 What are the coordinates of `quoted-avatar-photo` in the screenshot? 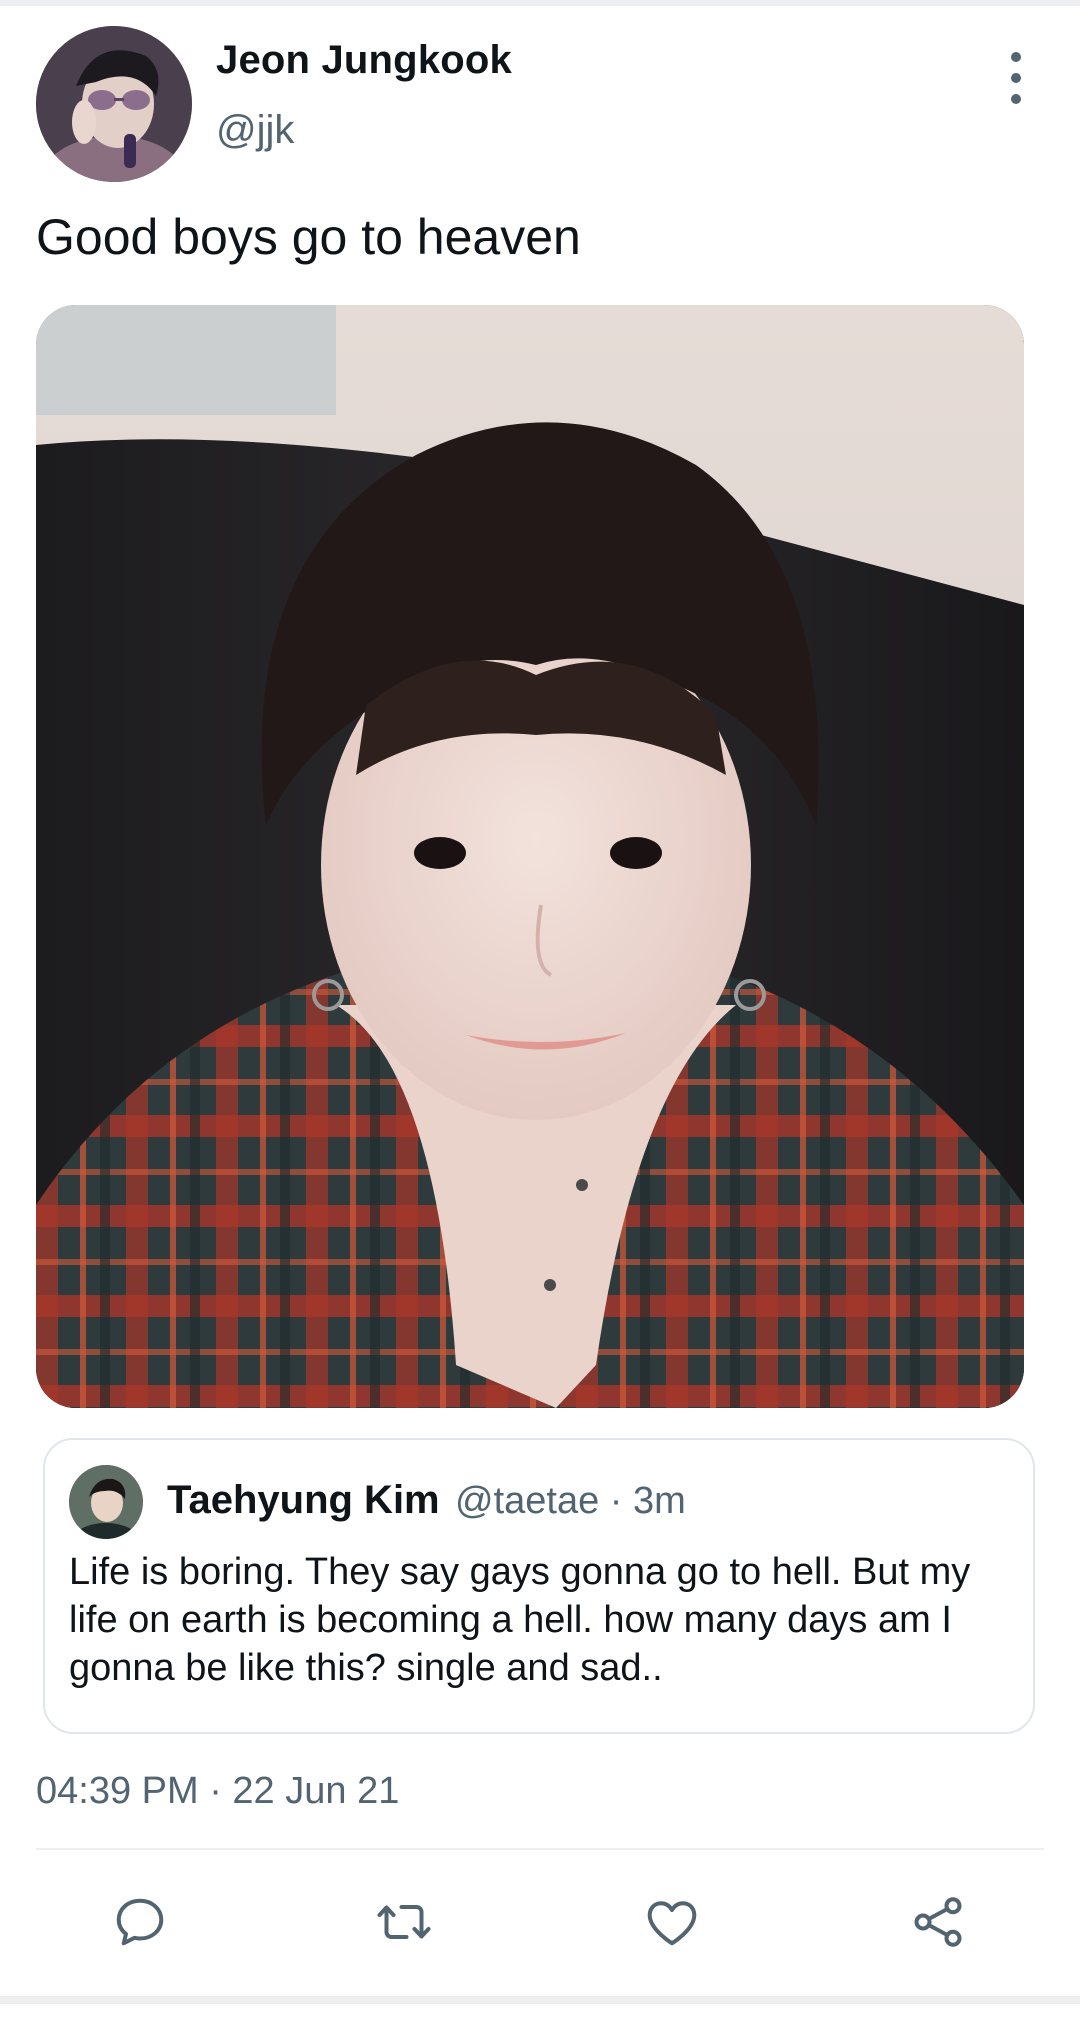 It's located at (106, 1502).